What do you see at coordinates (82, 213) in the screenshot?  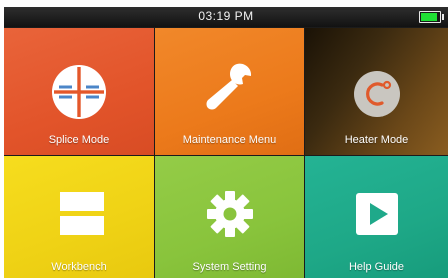 I see `workbench-panel-icon` at bounding box center [82, 213].